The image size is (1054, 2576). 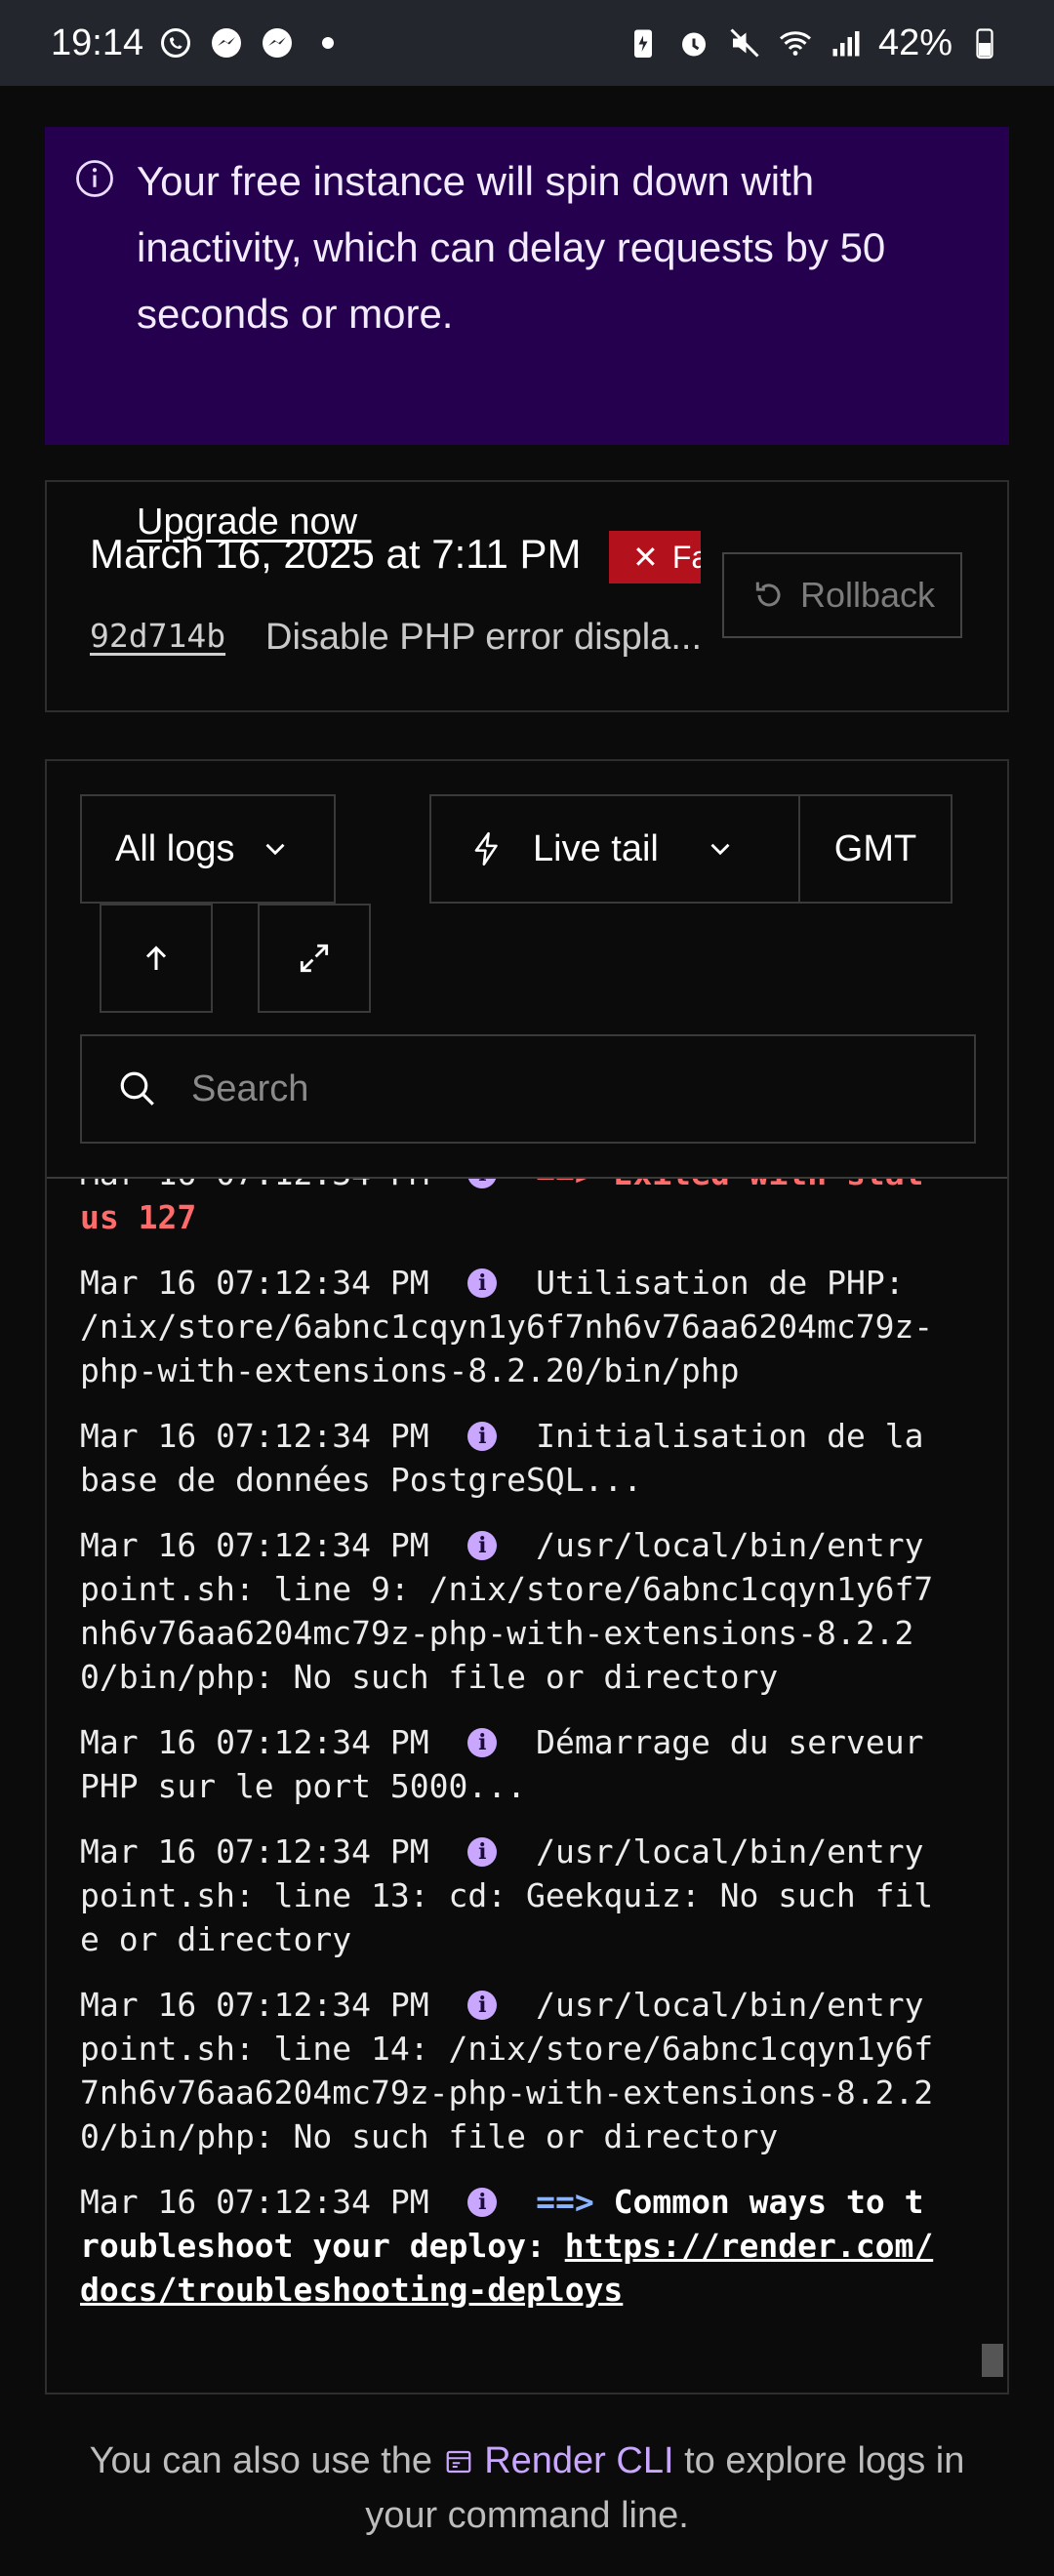 I want to click on render-cli-link: Render CLI, so click(x=578, y=2460).